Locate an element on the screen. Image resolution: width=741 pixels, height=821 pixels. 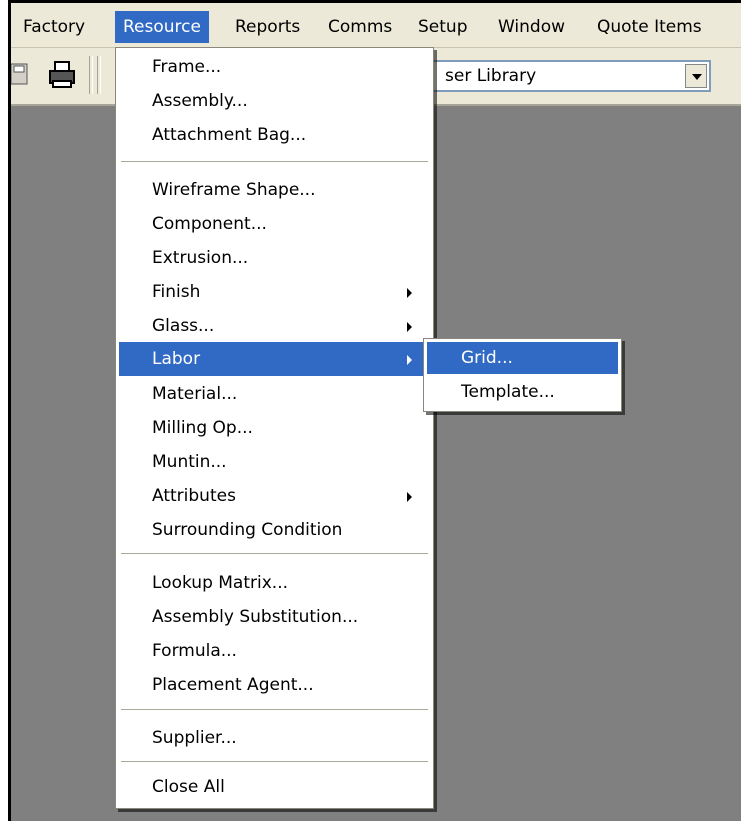
library-combobox: ser Library is located at coordinates (571, 76).